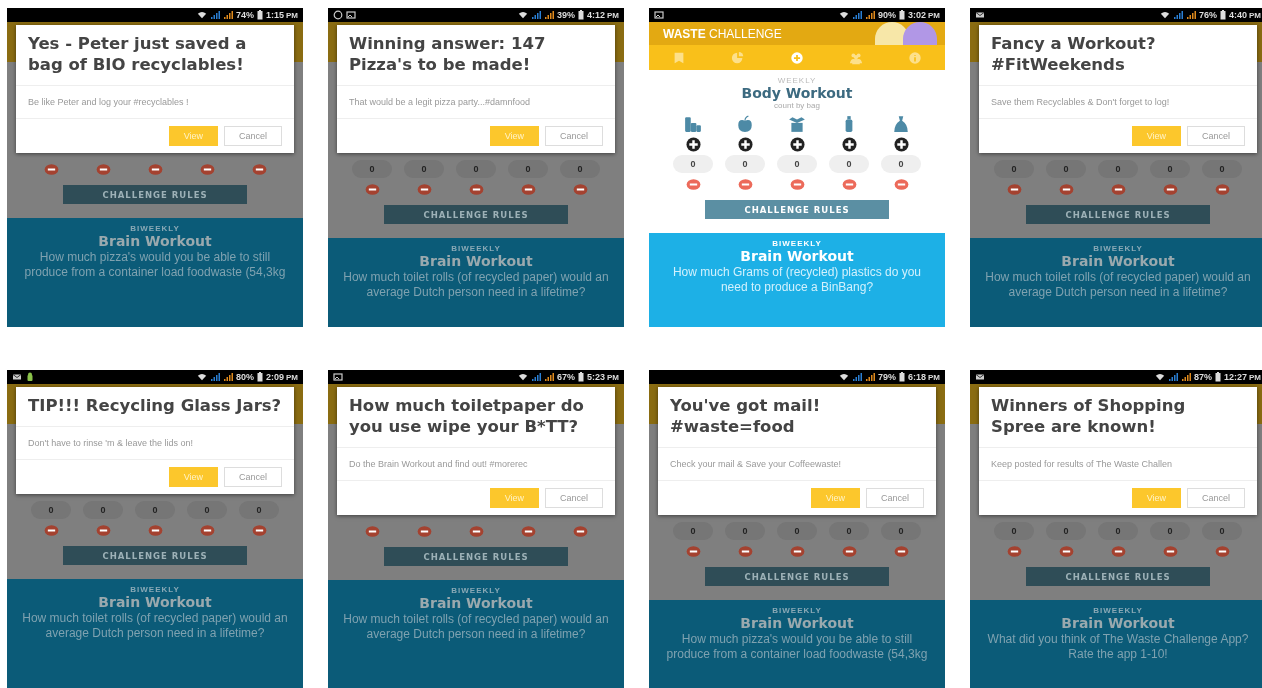 This screenshot has height=688, width=1262. Describe the element at coordinates (260, 377) in the screenshot. I see `battery-icon` at that location.